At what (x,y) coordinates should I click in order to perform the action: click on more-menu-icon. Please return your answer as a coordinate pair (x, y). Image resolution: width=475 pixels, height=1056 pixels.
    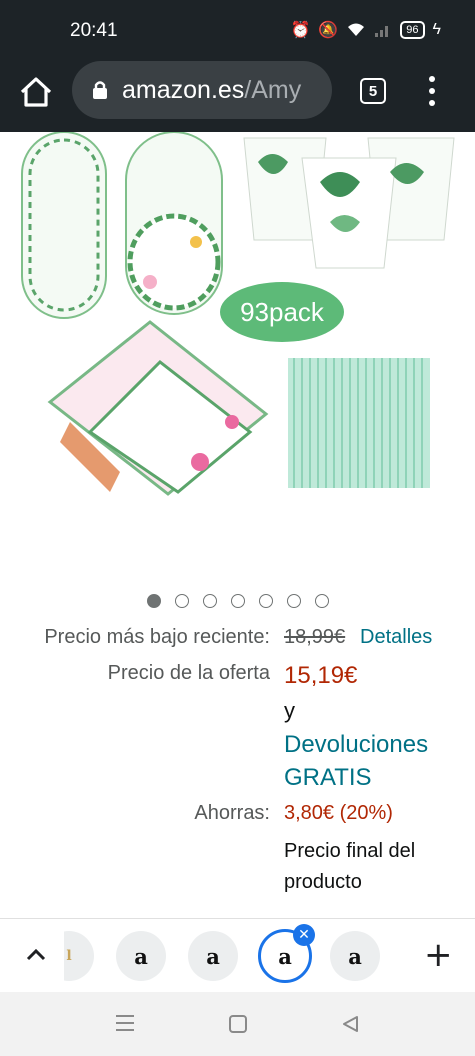
    Looking at the image, I should click on (432, 91).